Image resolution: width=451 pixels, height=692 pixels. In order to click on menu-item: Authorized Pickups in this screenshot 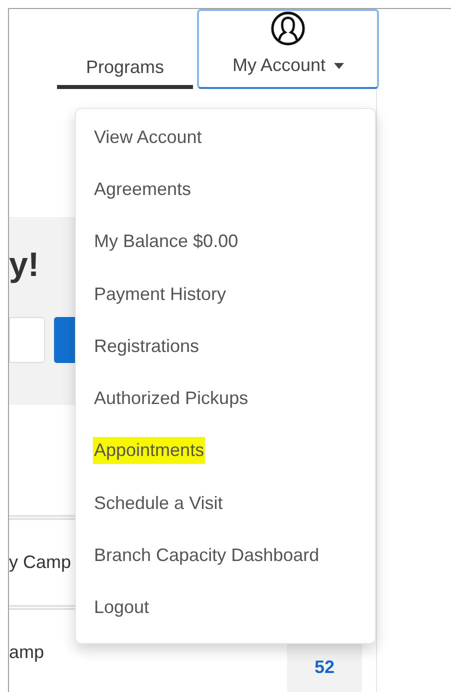, I will do `click(171, 398)`.